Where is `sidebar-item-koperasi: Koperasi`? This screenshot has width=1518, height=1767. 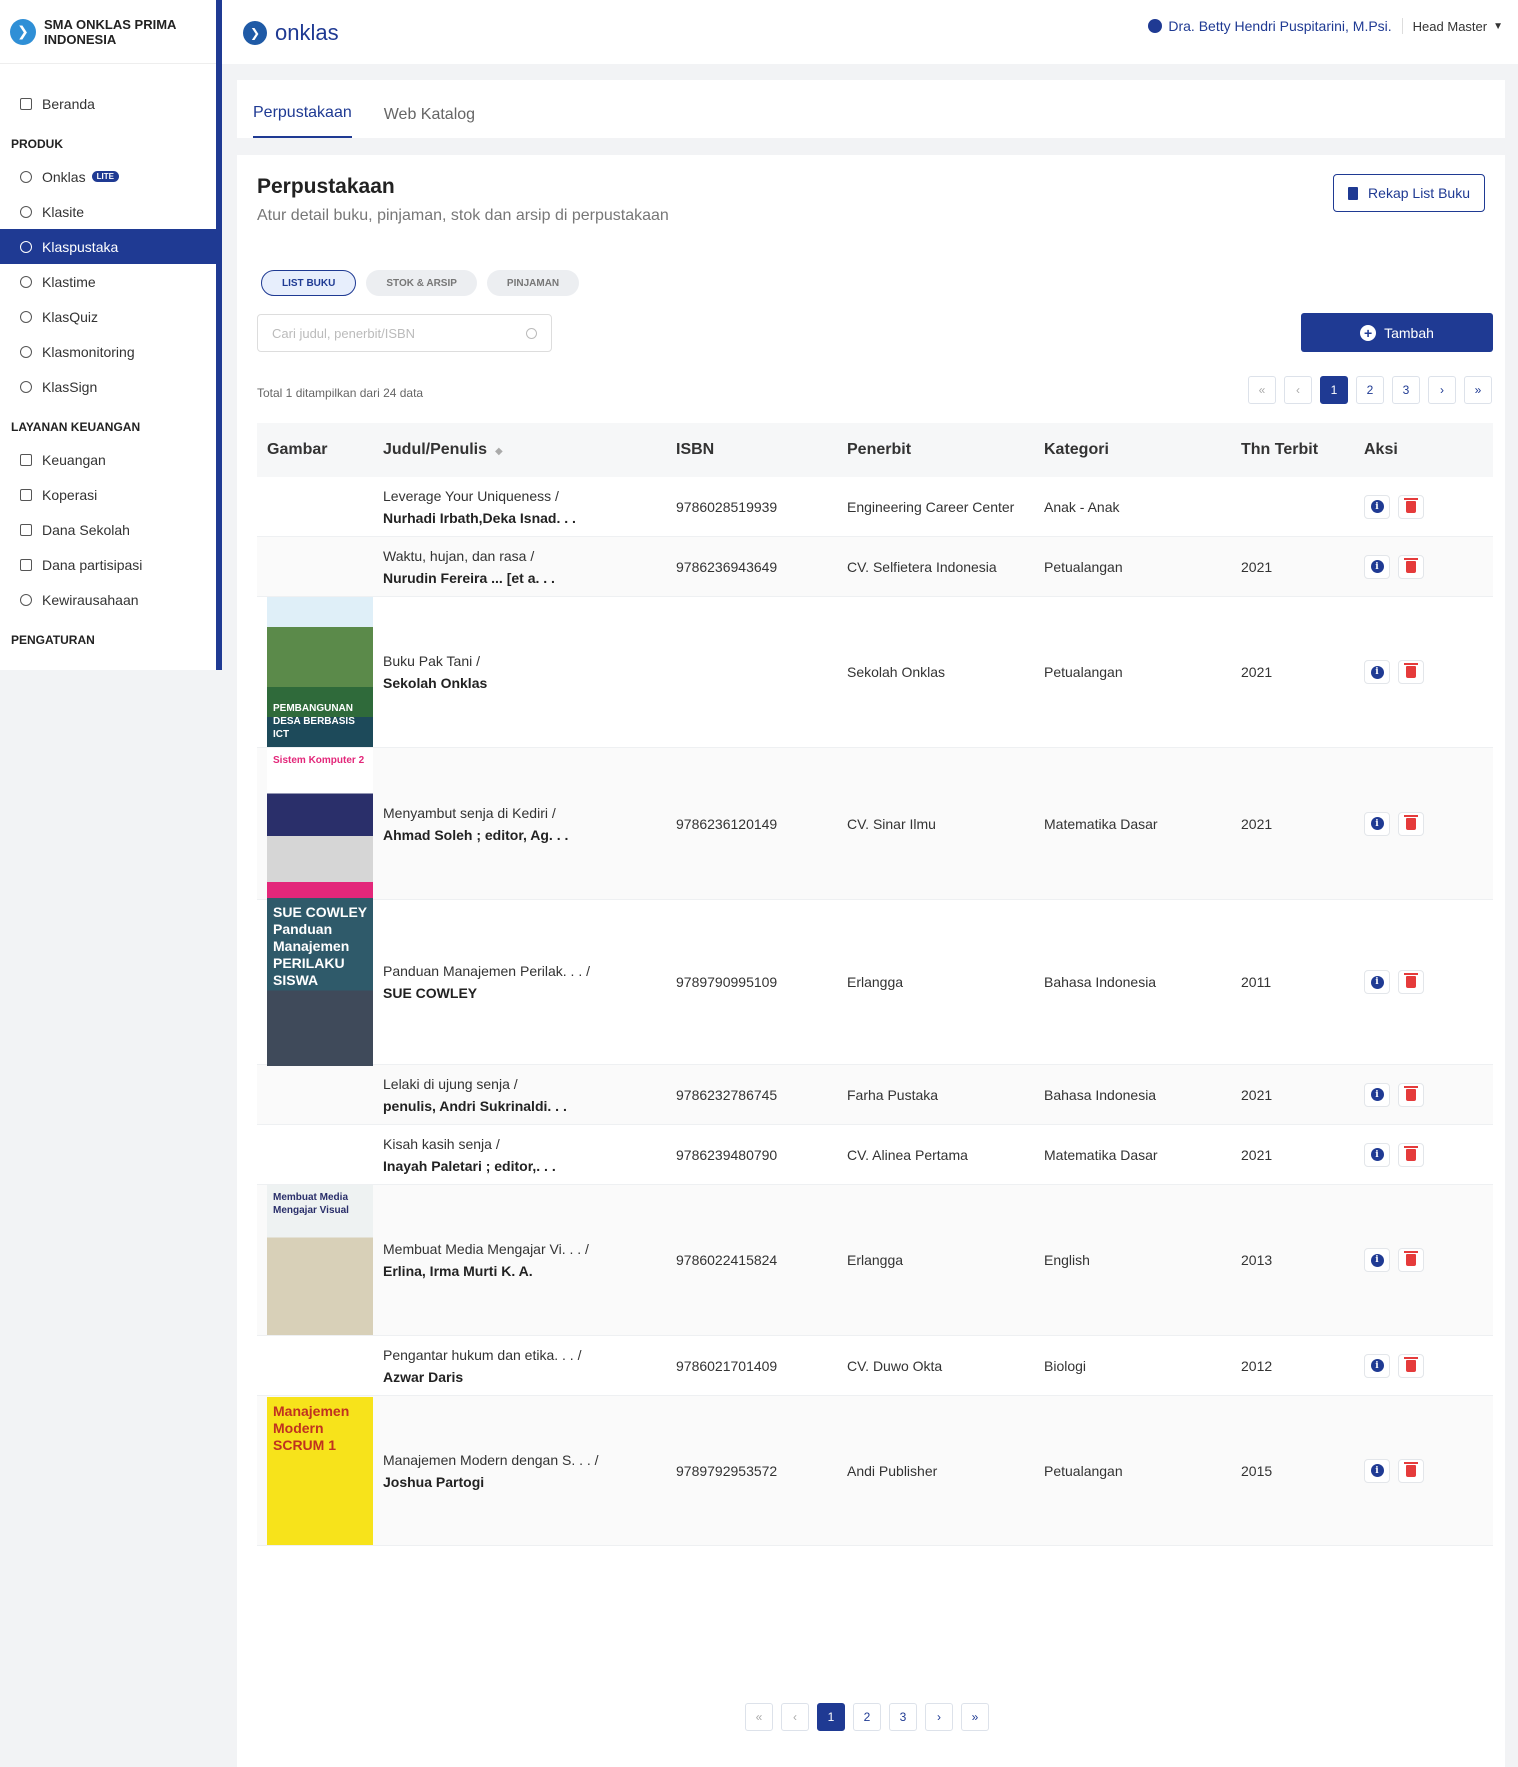
sidebar-item-koperasi: Koperasi is located at coordinates (108, 494).